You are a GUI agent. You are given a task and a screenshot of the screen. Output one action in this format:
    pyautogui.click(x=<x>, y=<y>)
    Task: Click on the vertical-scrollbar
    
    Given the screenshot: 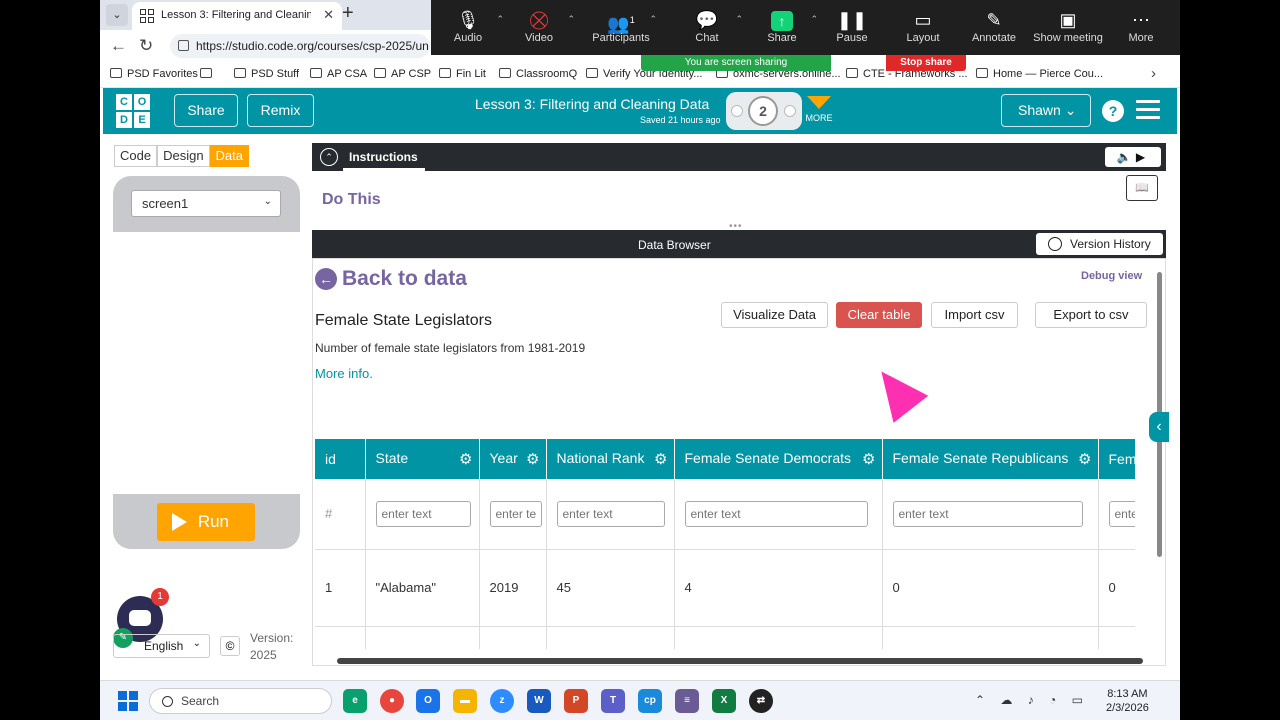 What is the action you would take?
    pyautogui.click(x=1159, y=457)
    